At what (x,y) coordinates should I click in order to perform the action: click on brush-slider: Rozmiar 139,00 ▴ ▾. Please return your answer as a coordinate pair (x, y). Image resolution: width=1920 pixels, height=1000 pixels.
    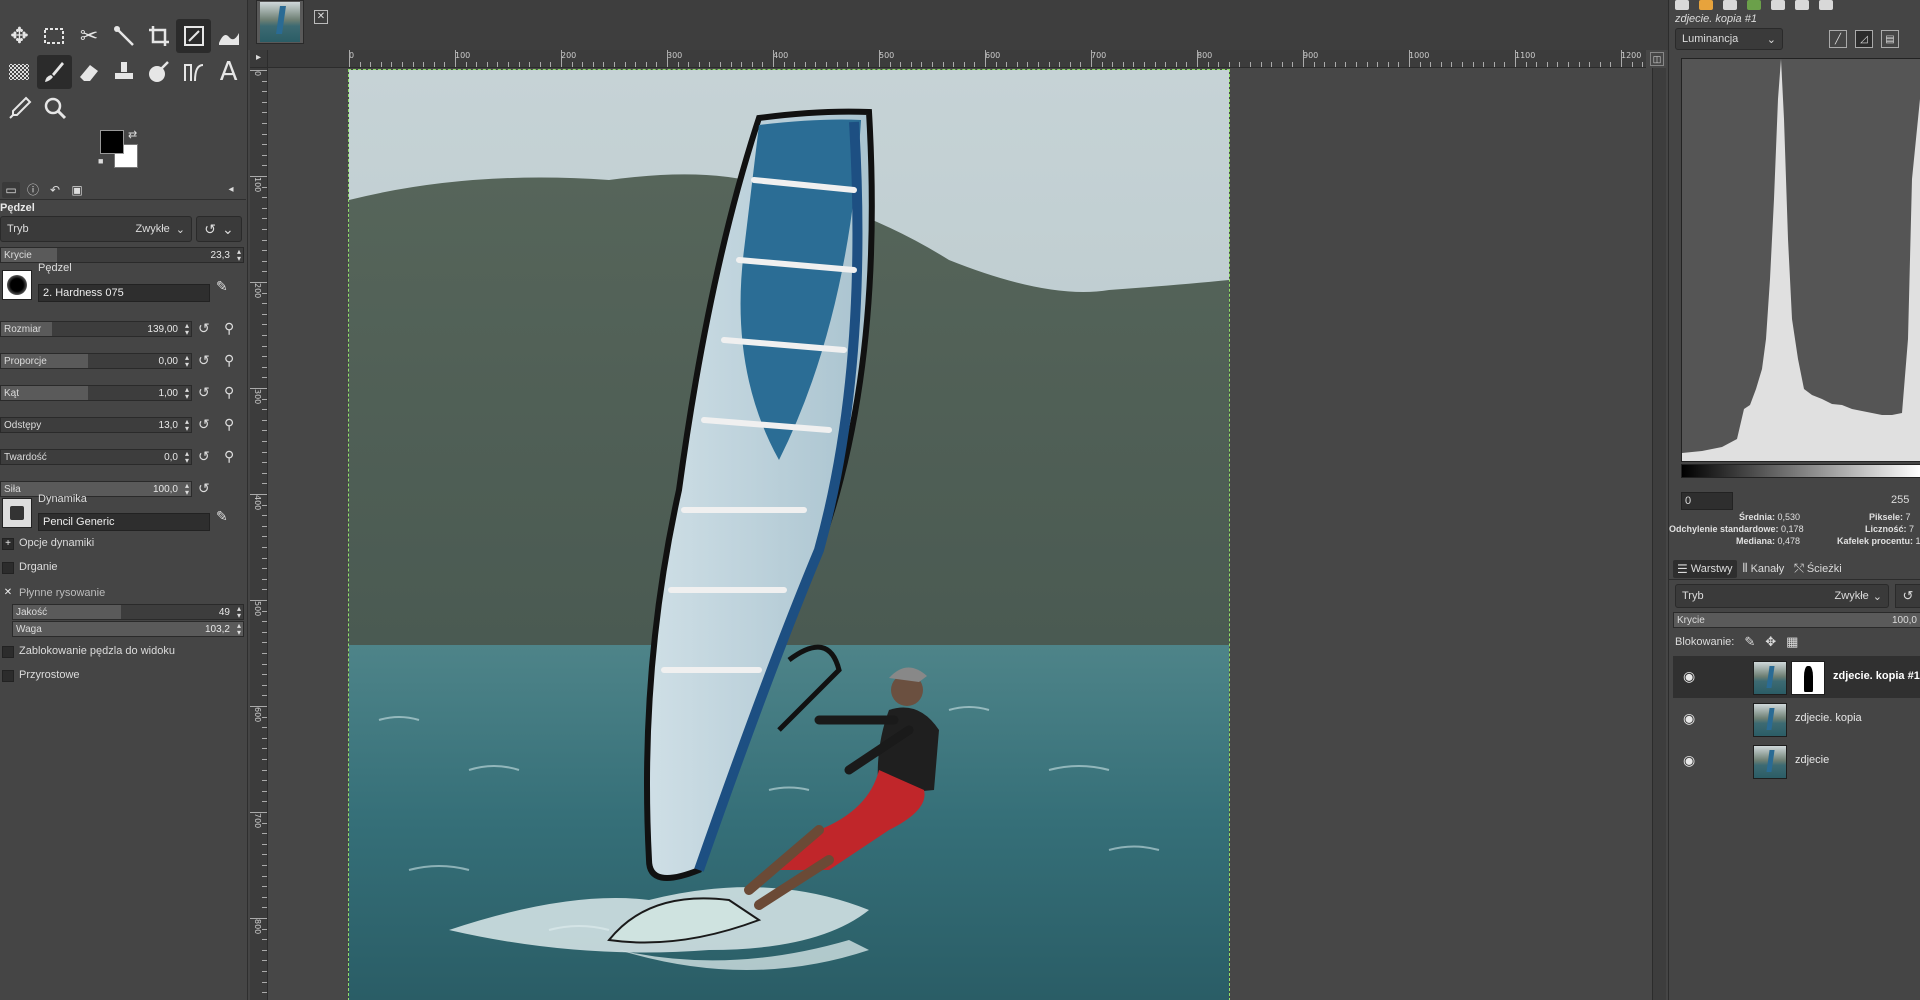
    Looking at the image, I should click on (96, 329).